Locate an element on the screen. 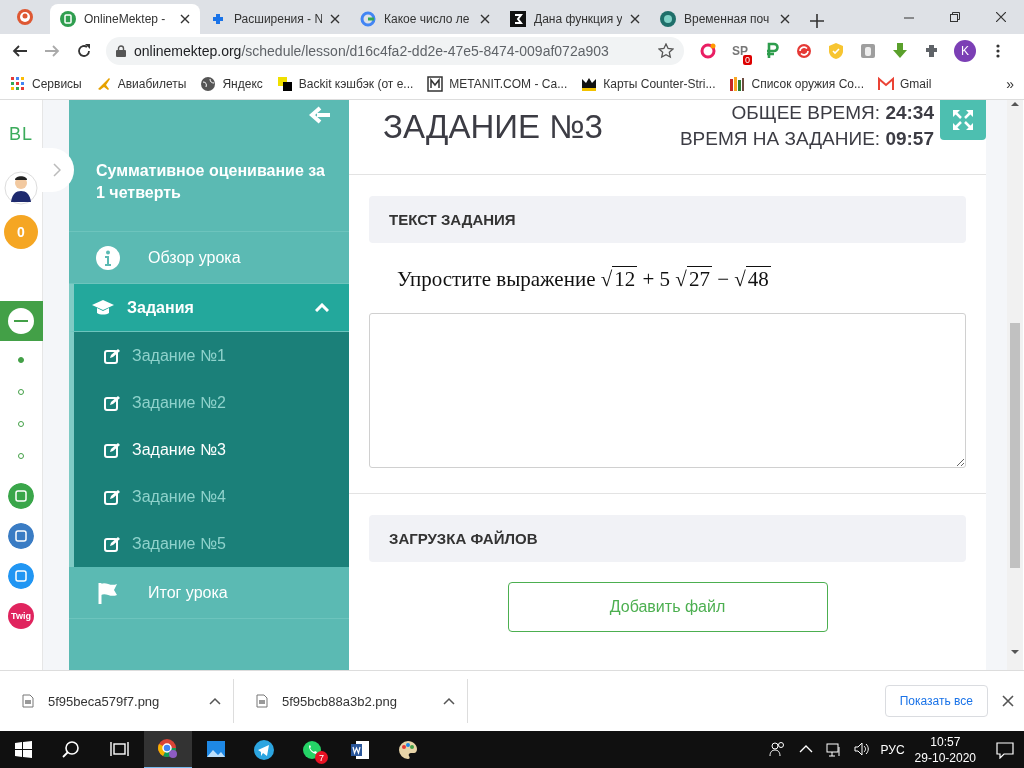 Image resolution: width=1024 pixels, height=768 pixels. document-icon is located at coordinates (360, 750).